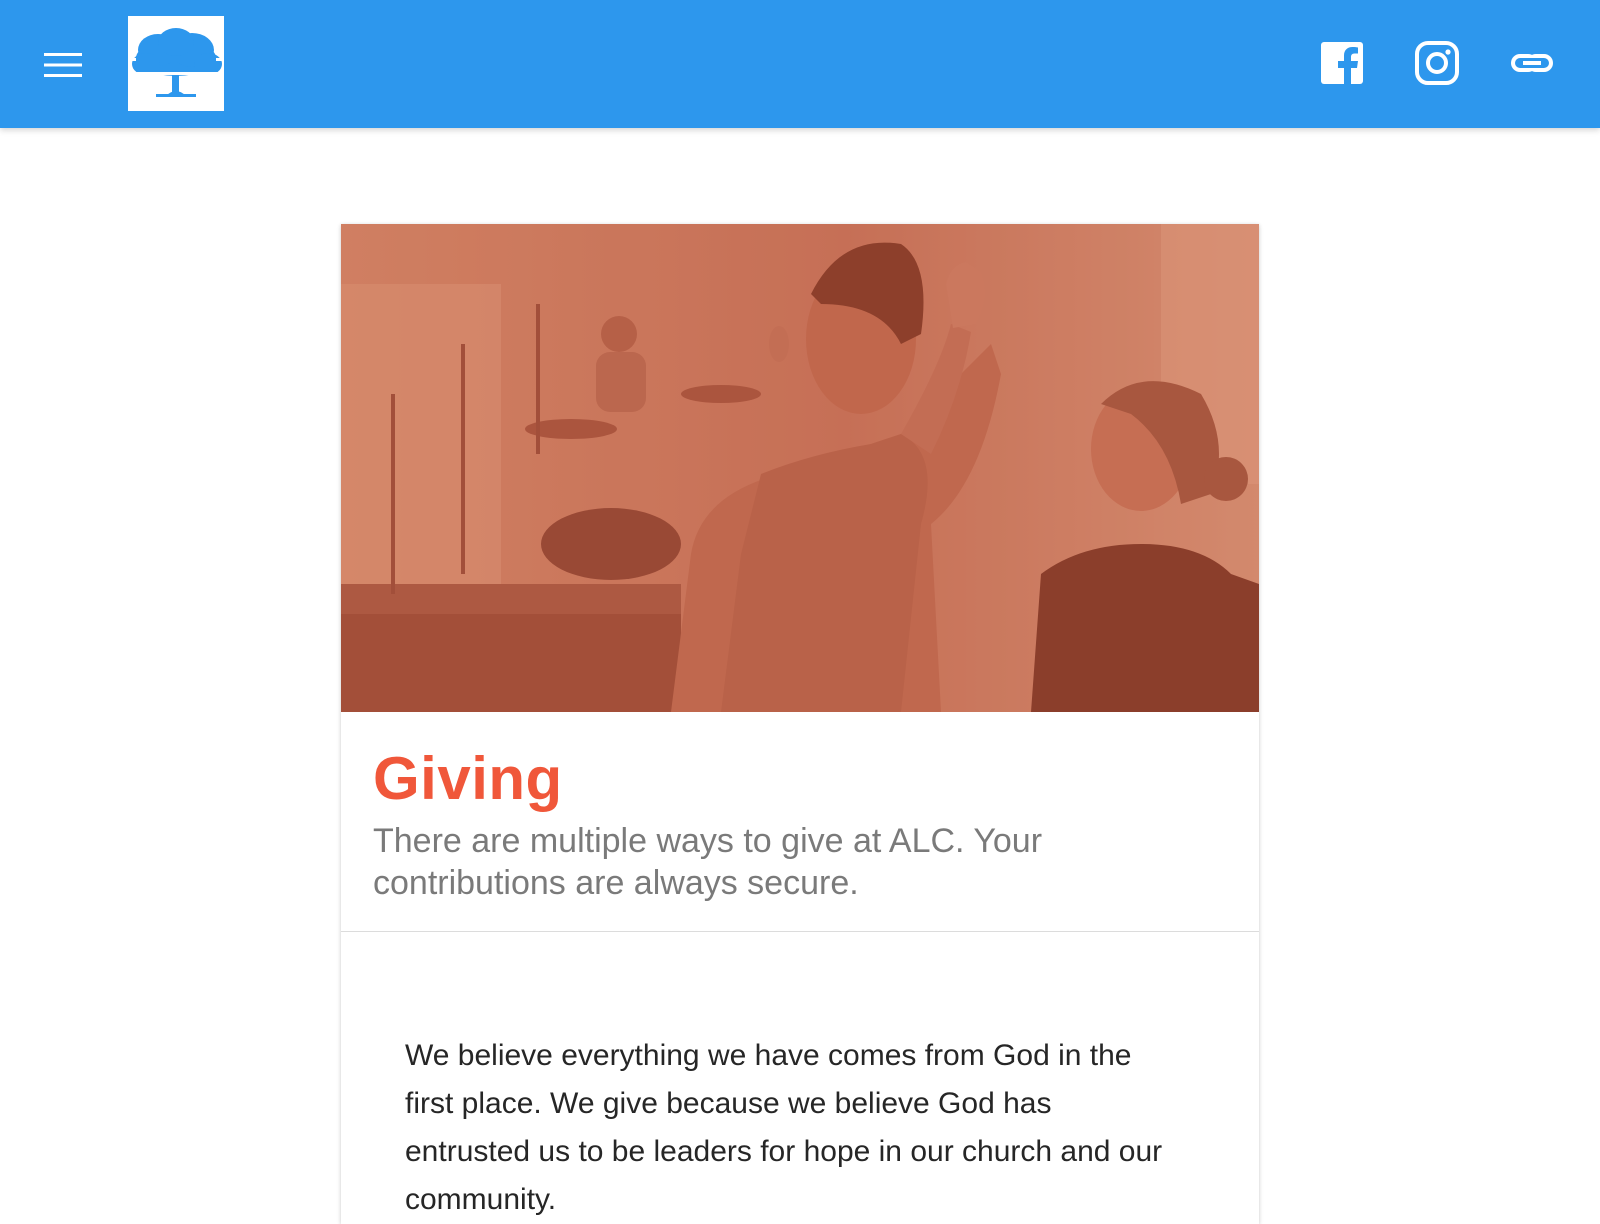 Image resolution: width=1600 pixels, height=1224 pixels. I want to click on facebook-icon, so click(1342, 63).